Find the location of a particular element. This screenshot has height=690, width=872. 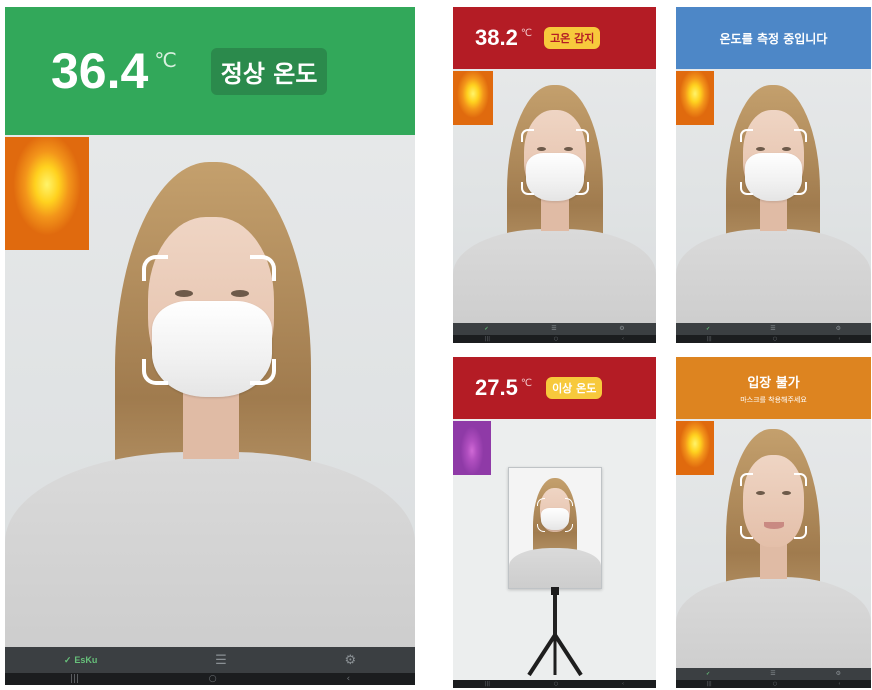

temperature-banner: 27.5 ℃ 이상 온도 is located at coordinates (554, 388).